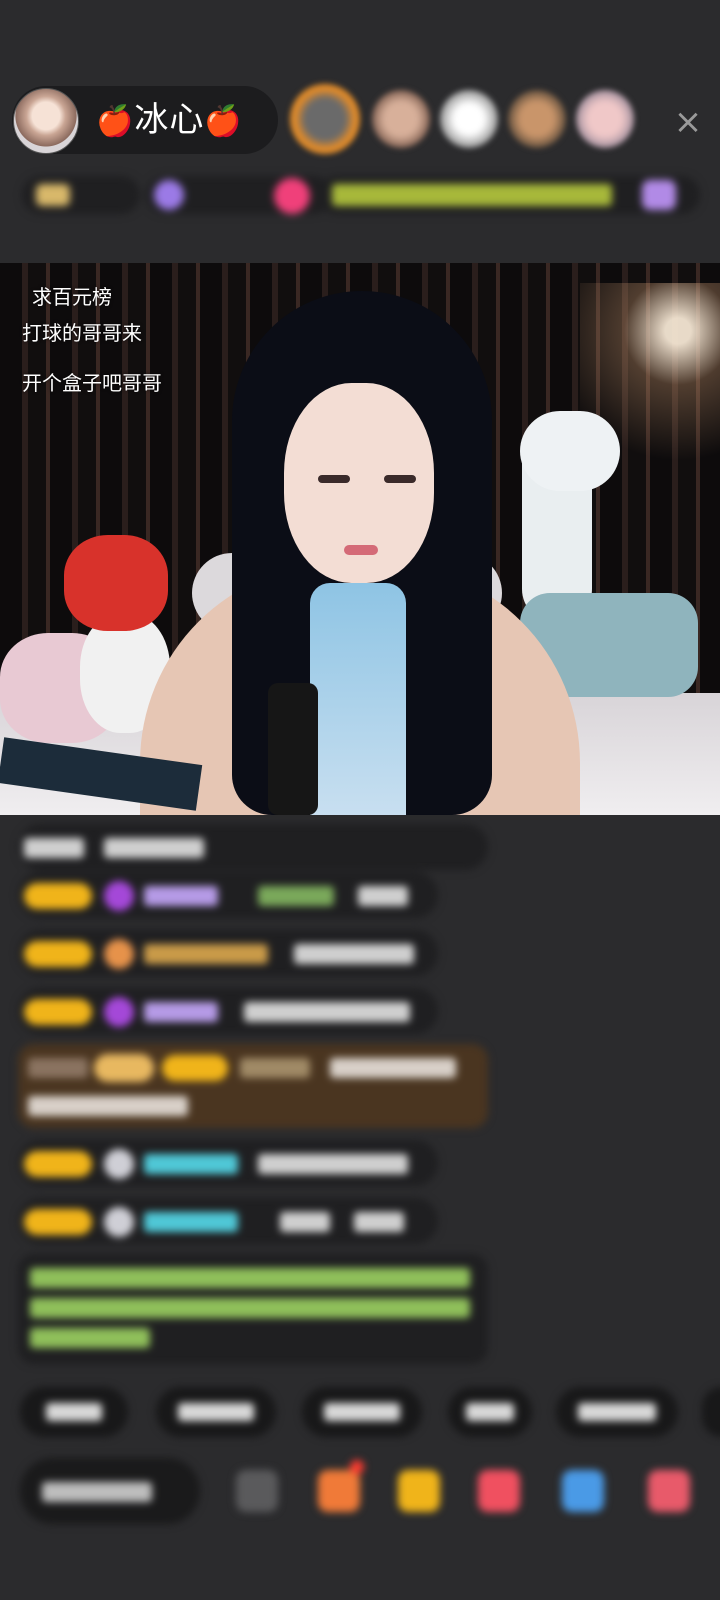  What do you see at coordinates (292, 196) in the screenshot?
I see `heart-icon` at bounding box center [292, 196].